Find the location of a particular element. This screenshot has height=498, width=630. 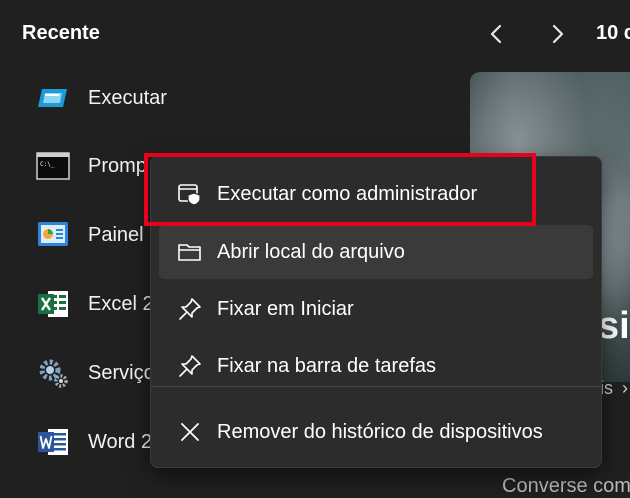

run-icon is located at coordinates (53, 98).